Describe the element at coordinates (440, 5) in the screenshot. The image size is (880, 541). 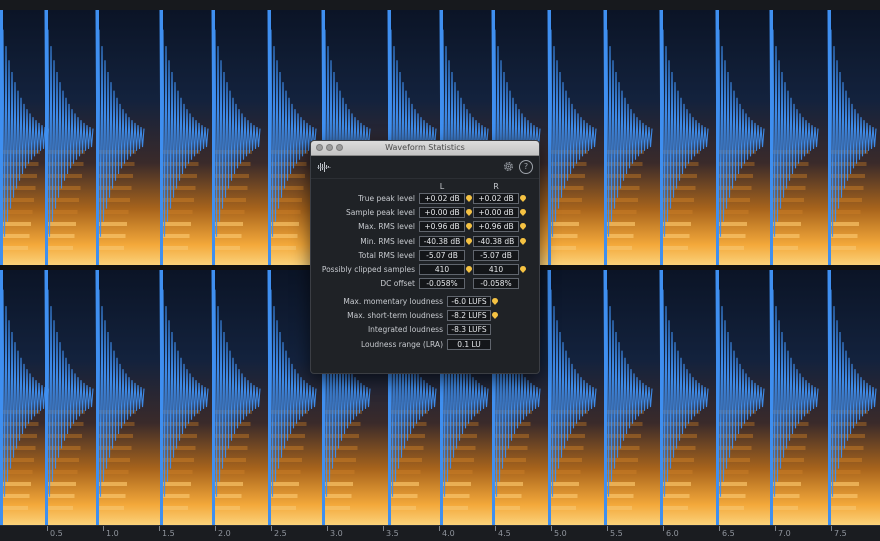
I see `top-bar` at that location.